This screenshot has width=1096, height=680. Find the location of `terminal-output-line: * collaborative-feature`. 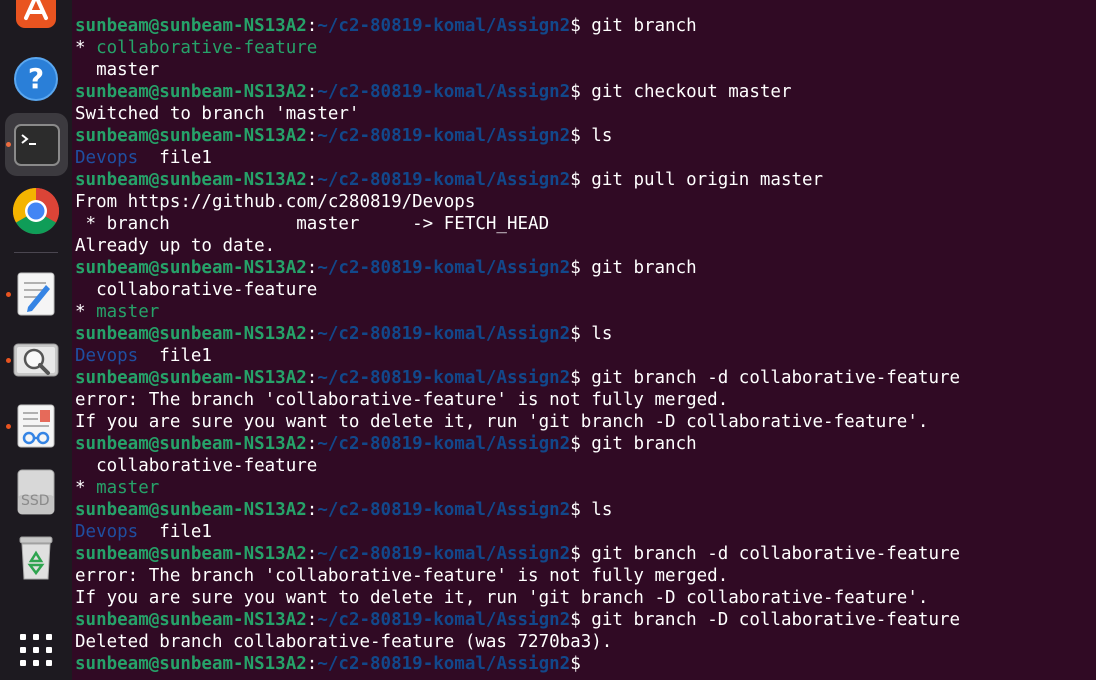

terminal-output-line: * collaborative-feature is located at coordinates (582, 48).